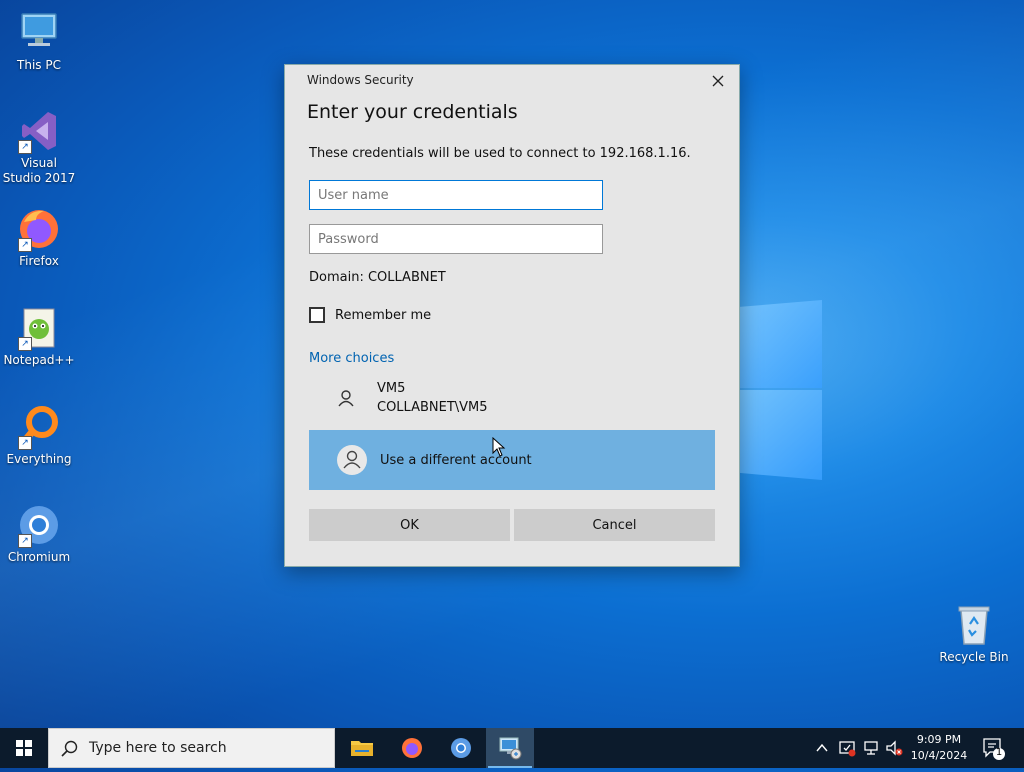 The width and height of the screenshot is (1024, 772). I want to click on volume-muted-icon, so click(894, 748).